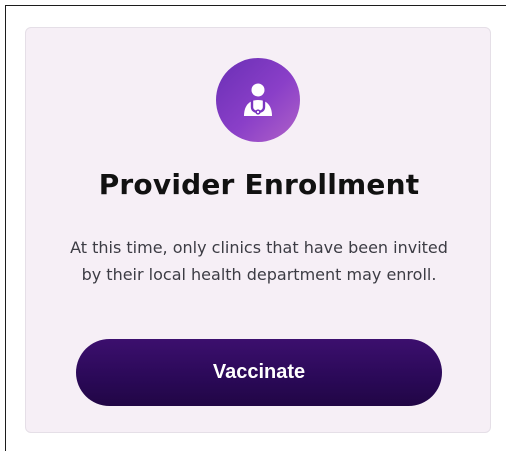 The height and width of the screenshot is (451, 506). Describe the element at coordinates (255, 5) in the screenshot. I see `frame-border-top` at that location.